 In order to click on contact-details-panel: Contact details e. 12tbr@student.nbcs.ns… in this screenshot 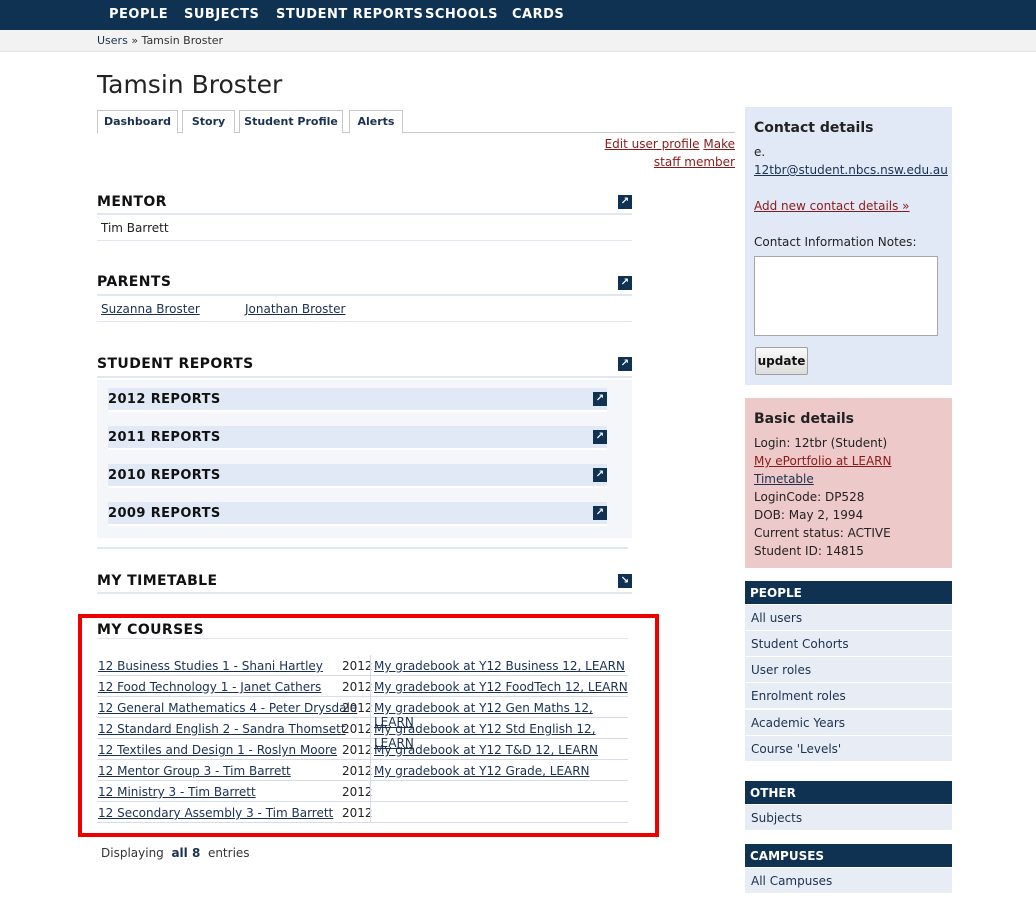, I will do `click(848, 246)`.